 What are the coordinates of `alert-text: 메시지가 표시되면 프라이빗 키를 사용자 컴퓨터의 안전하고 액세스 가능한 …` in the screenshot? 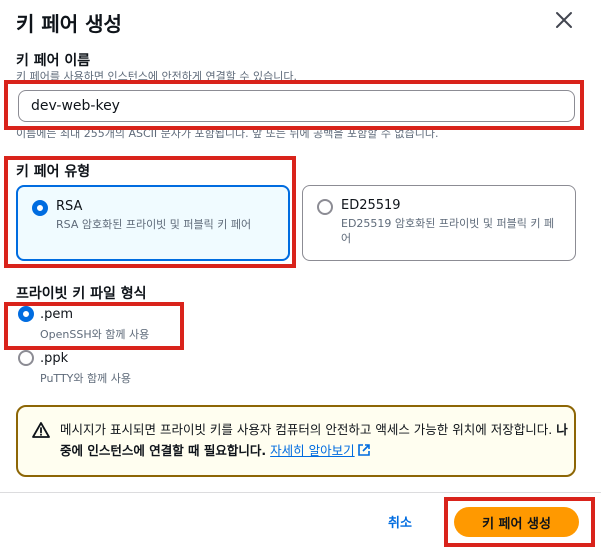 It's located at (315, 440).